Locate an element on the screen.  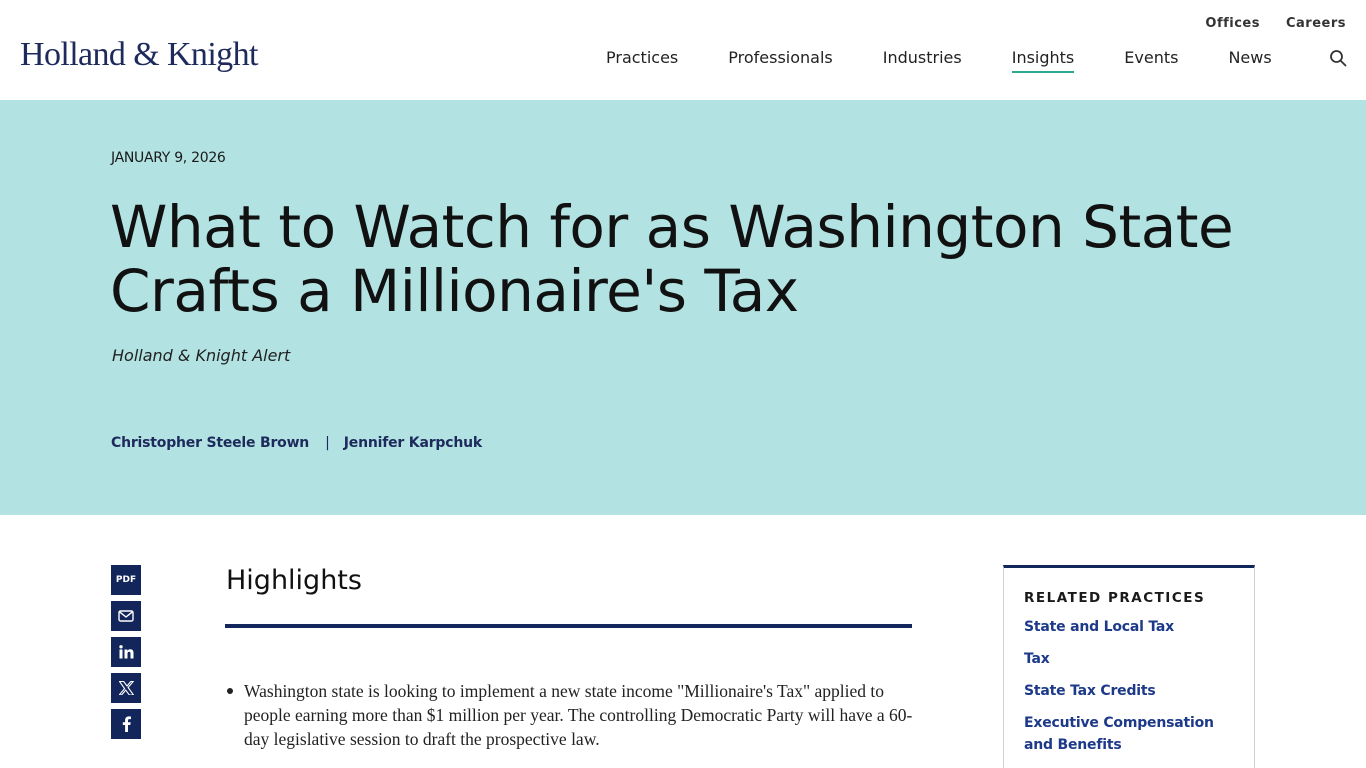
related-practice-link: Tax is located at coordinates (1129, 659).